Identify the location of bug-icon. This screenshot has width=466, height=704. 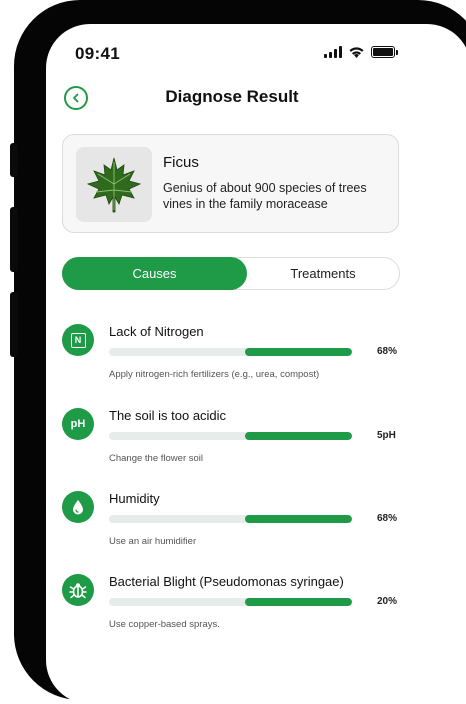
(78, 590).